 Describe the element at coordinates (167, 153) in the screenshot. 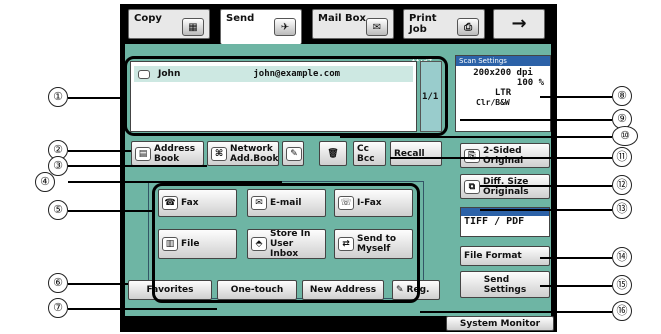

I see `address-book-button: ▤ Address Book` at that location.